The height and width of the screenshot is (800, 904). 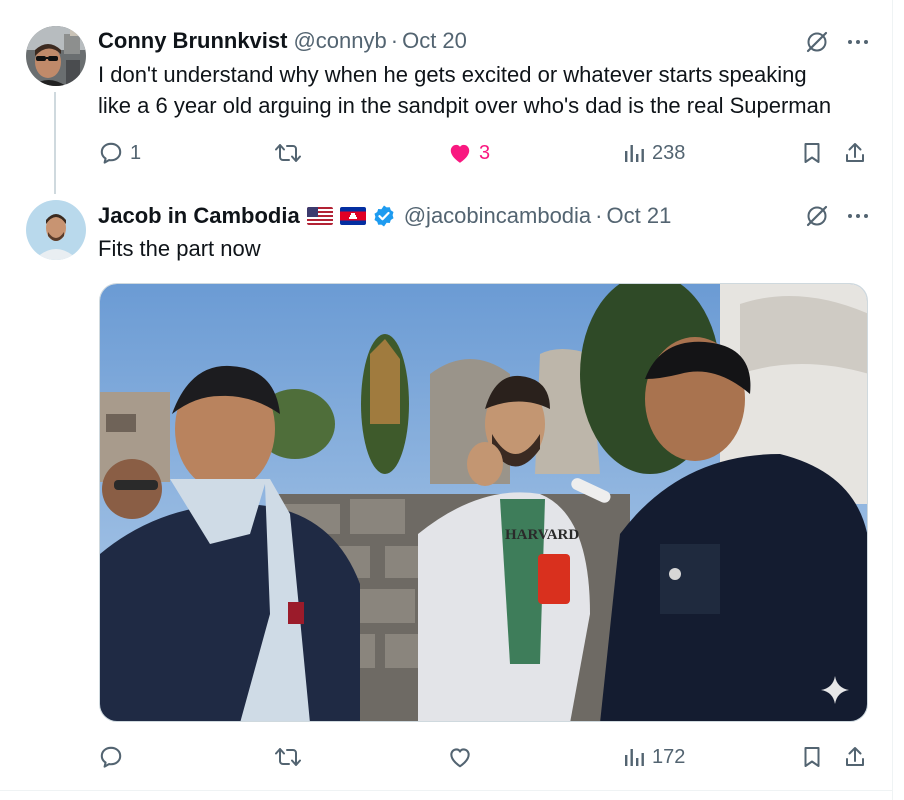 What do you see at coordinates (319, 216) in the screenshot?
I see `us-flag-icon` at bounding box center [319, 216].